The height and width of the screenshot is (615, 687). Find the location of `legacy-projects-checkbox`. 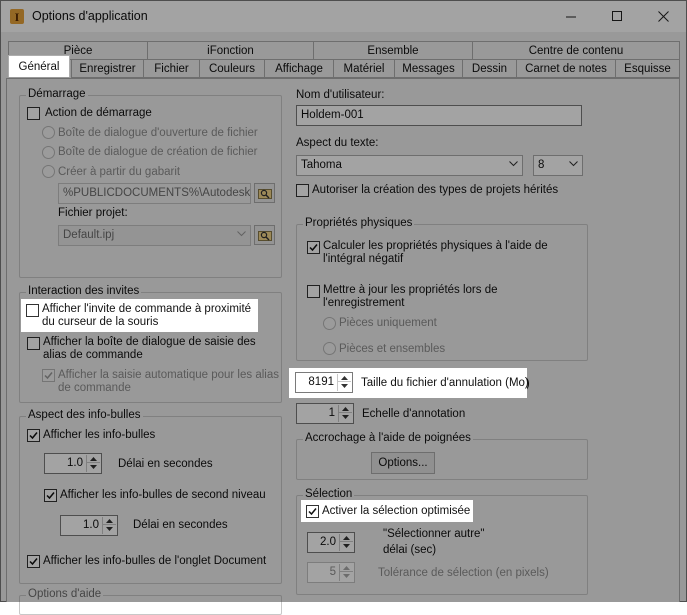

legacy-projects-checkbox is located at coordinates (302, 190).